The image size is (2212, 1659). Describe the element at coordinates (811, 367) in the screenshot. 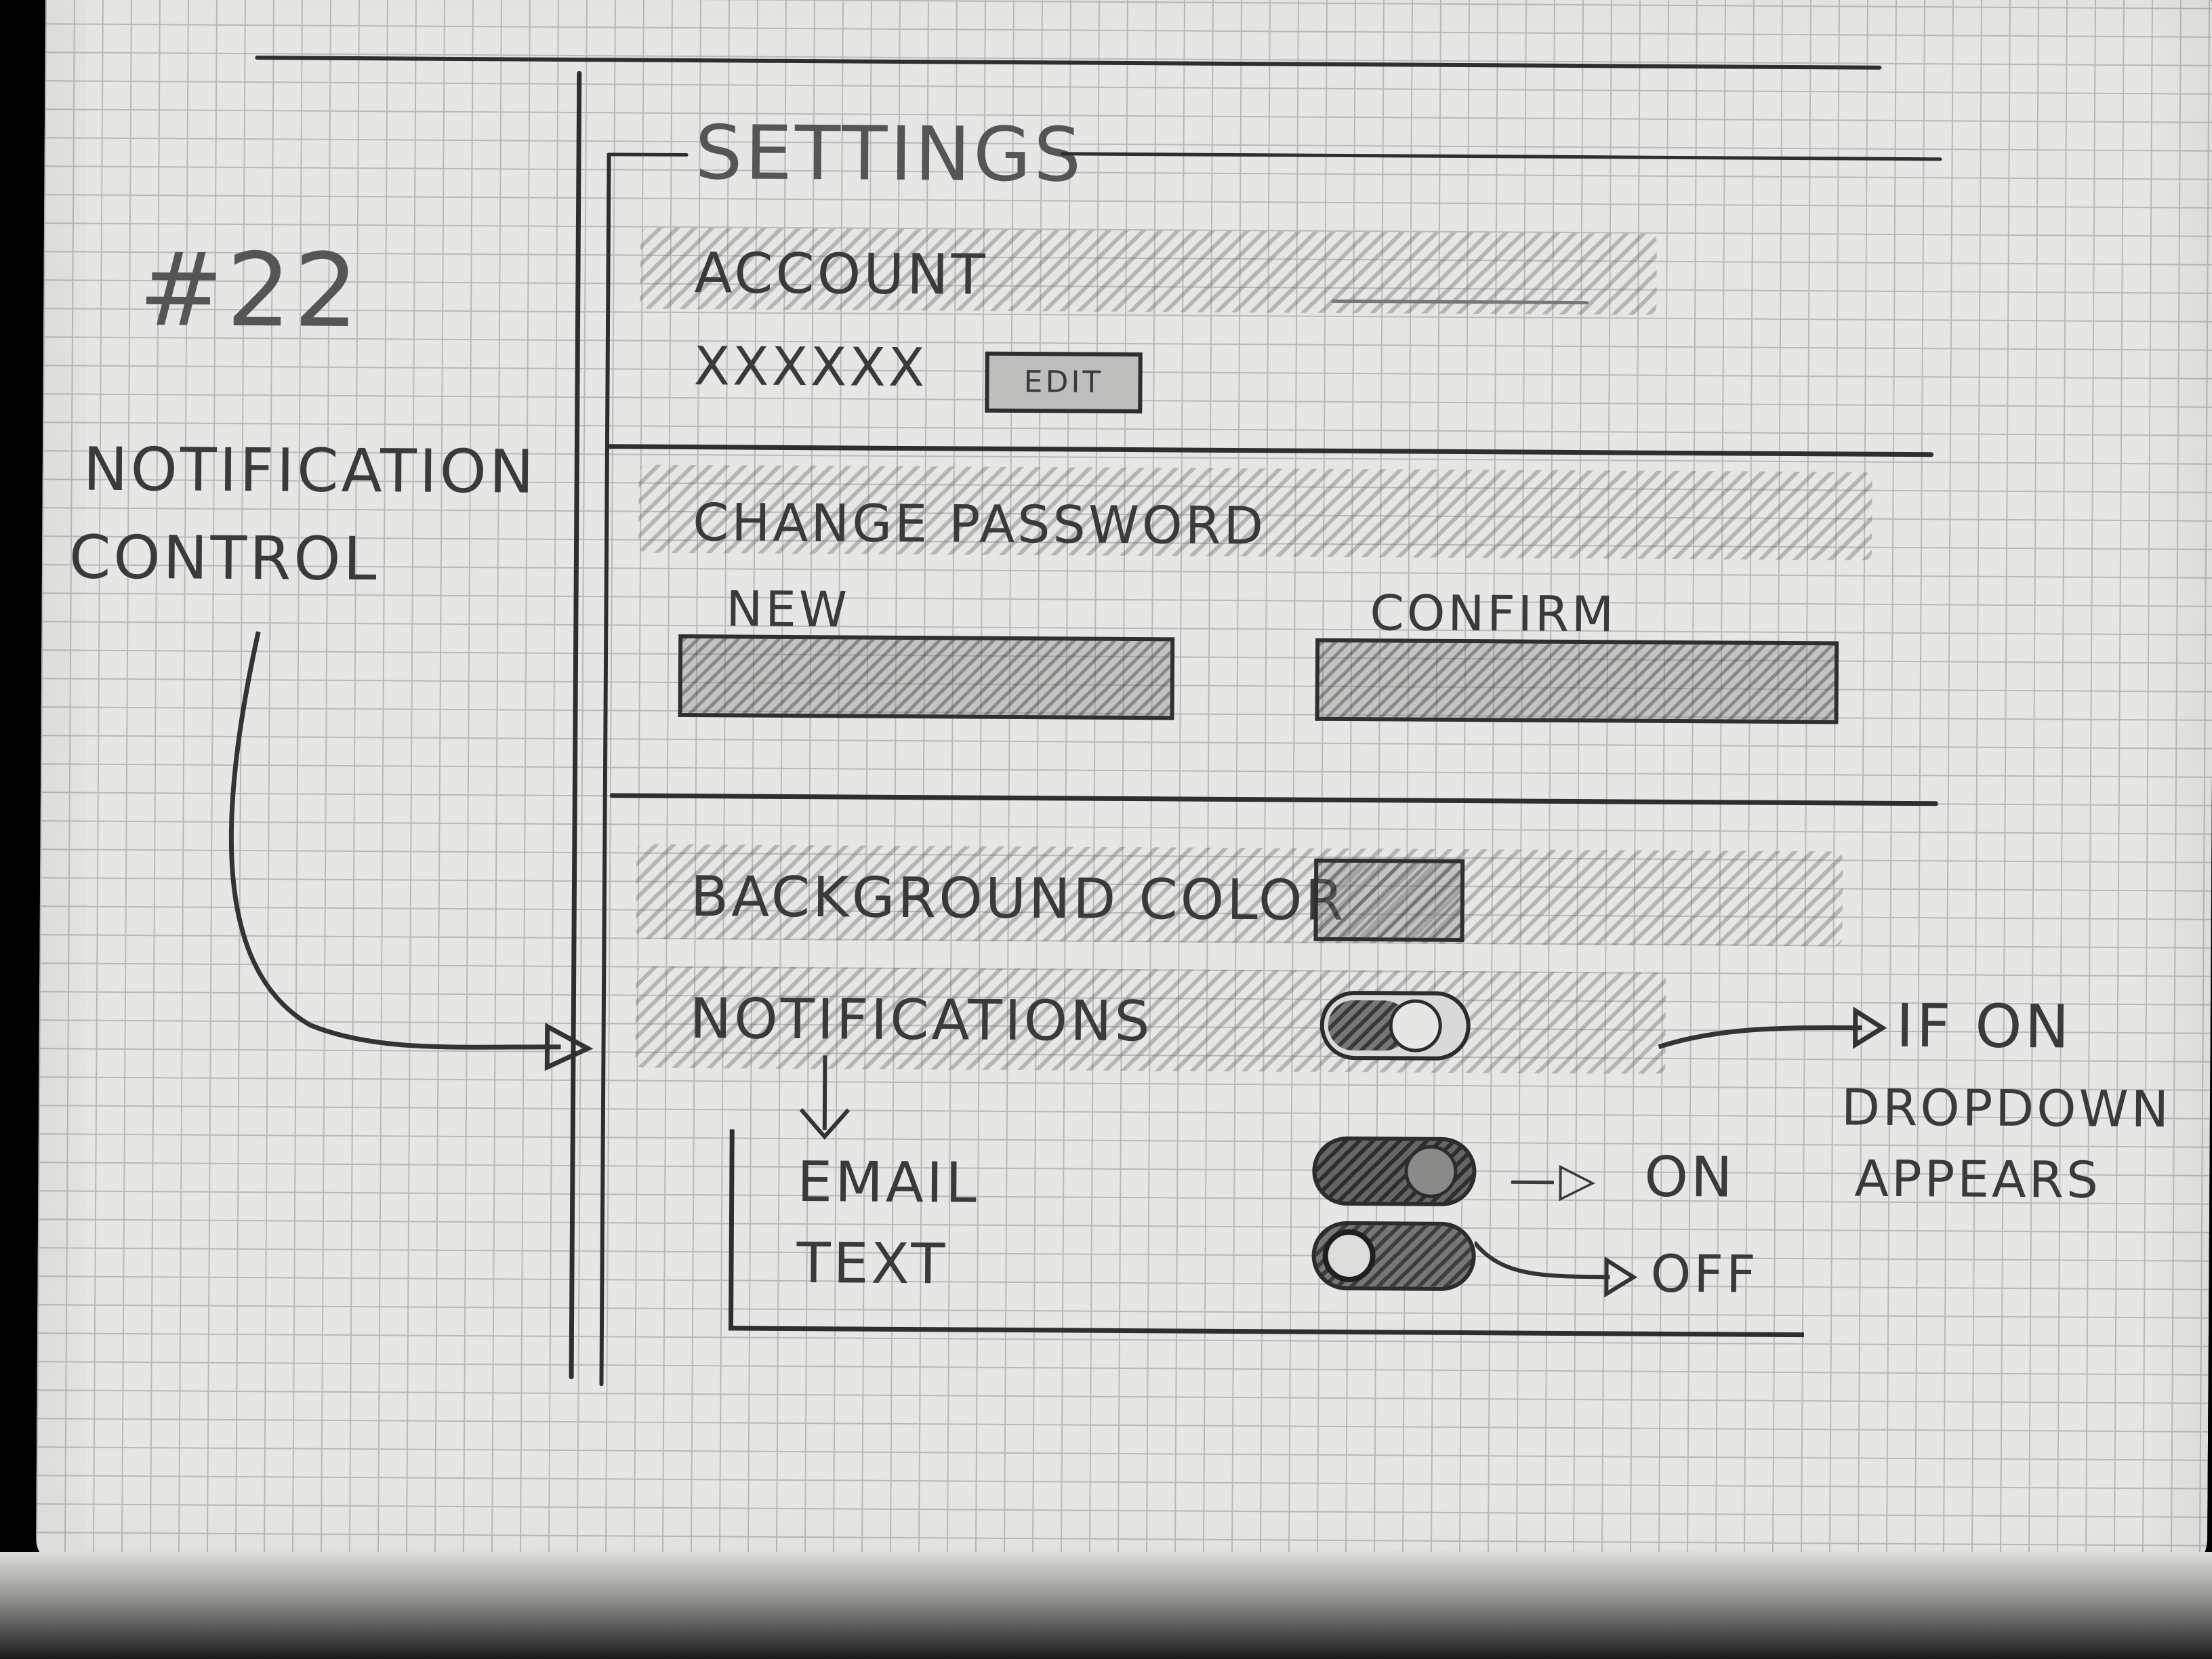

I see `account-value: XXXXXX` at that location.